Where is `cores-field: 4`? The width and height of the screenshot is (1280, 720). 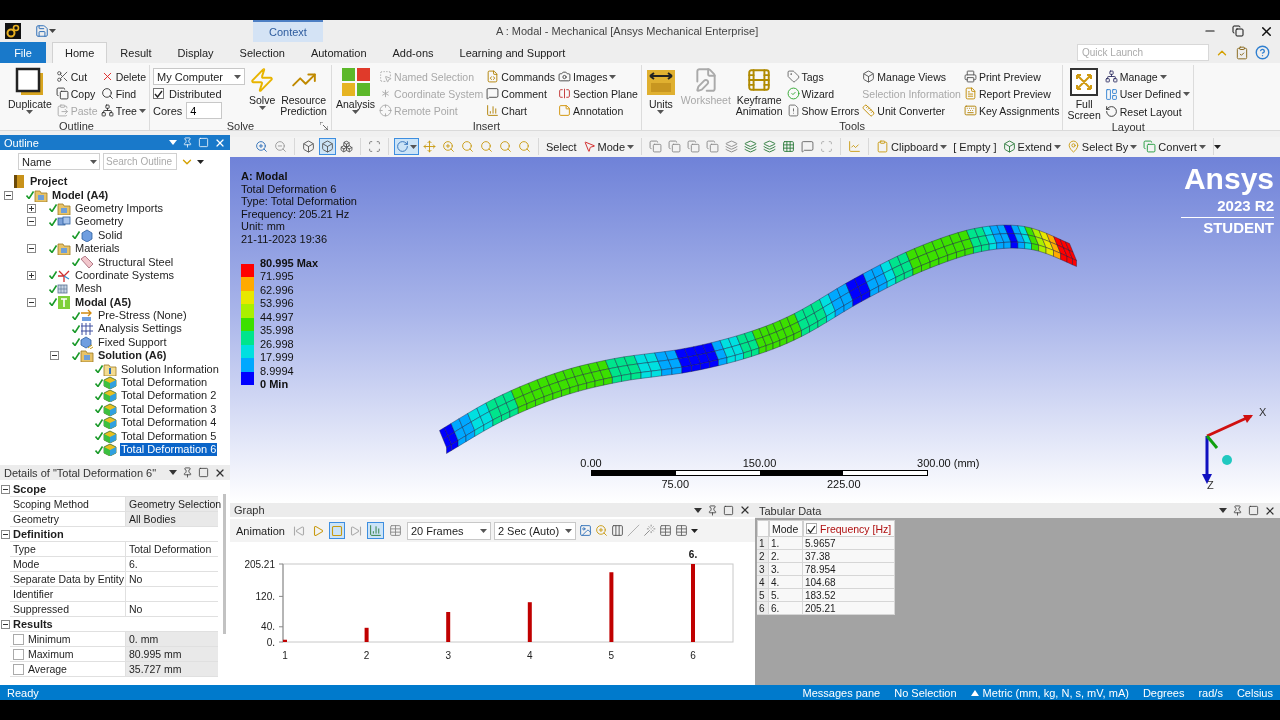 cores-field: 4 is located at coordinates (204, 110).